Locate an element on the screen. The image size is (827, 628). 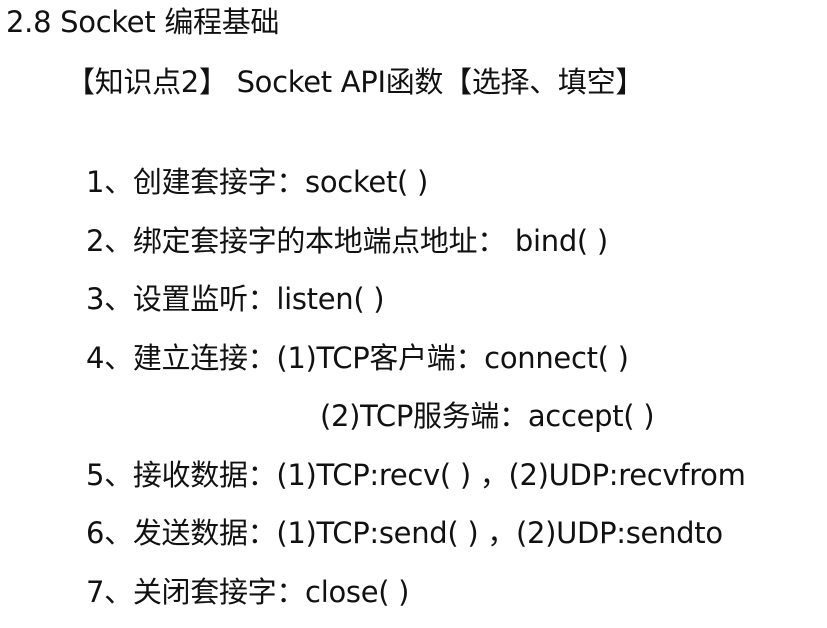
list-item-accept: (2)TCP服务端：accept( ) is located at coordinates (416, 423).